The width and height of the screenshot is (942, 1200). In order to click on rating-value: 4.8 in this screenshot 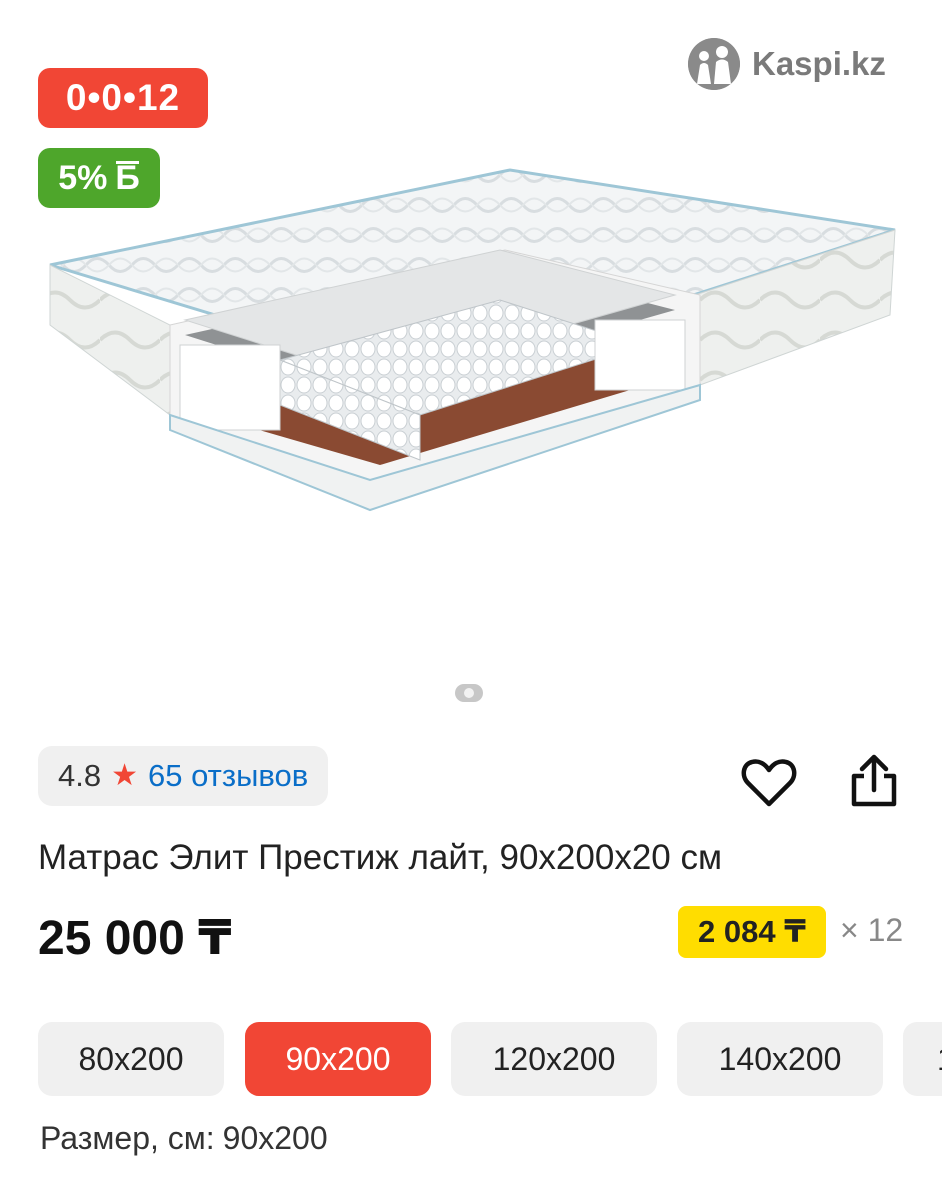, I will do `click(80, 775)`.